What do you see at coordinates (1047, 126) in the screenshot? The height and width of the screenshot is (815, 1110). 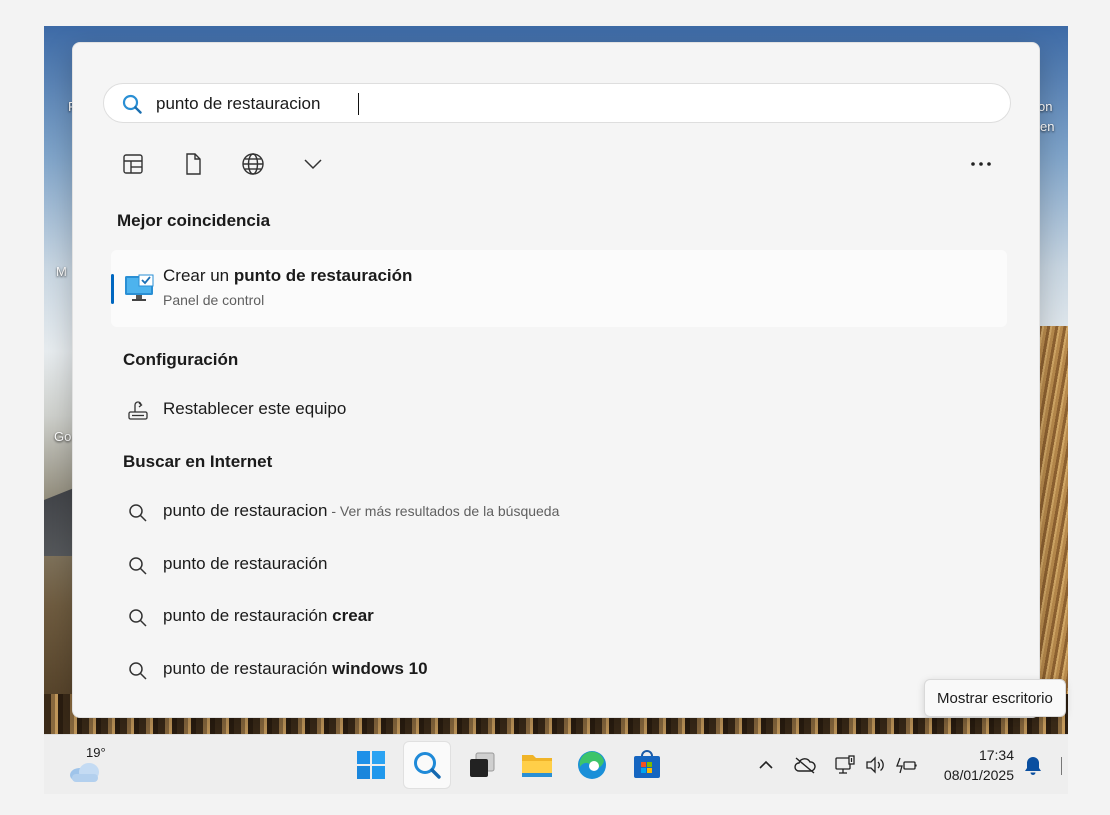 I see `desktop-icon-label: en` at bounding box center [1047, 126].